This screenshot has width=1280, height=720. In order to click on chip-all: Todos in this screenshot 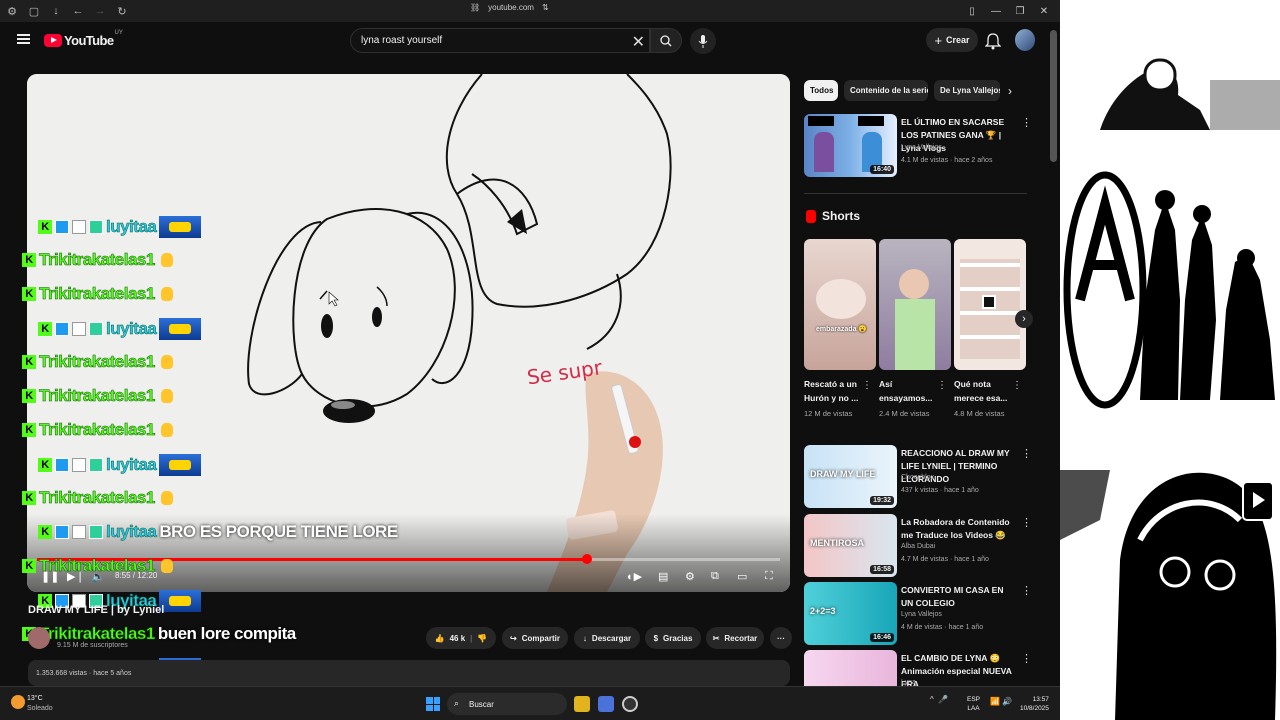, I will do `click(821, 90)`.